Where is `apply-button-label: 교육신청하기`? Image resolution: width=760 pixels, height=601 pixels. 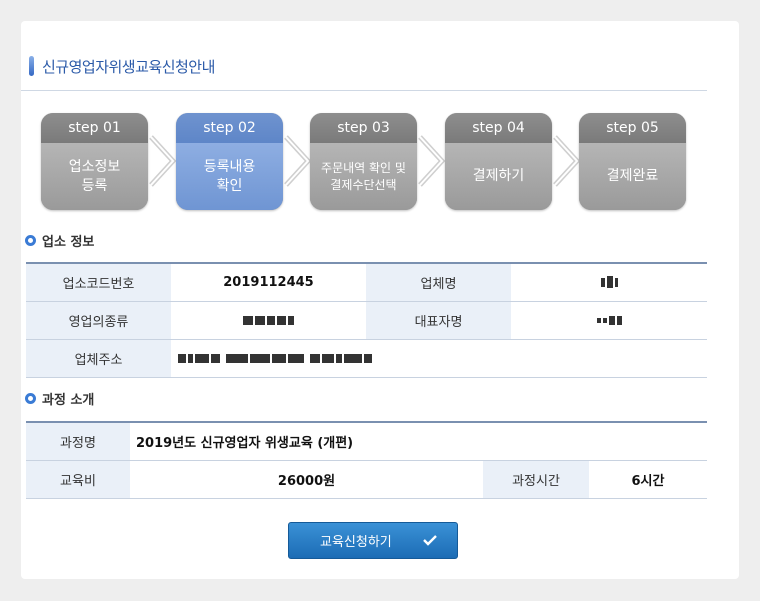 apply-button-label: 교육신청하기 is located at coordinates (356, 542).